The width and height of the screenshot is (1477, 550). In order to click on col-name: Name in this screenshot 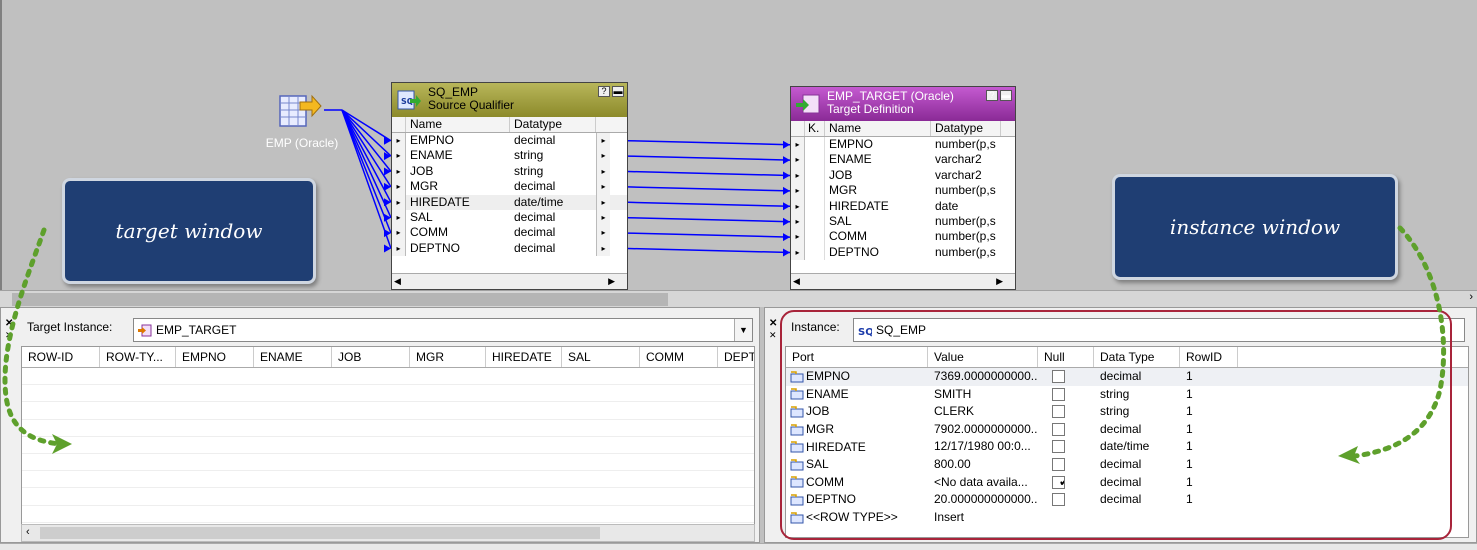, I will do `click(458, 124)`.